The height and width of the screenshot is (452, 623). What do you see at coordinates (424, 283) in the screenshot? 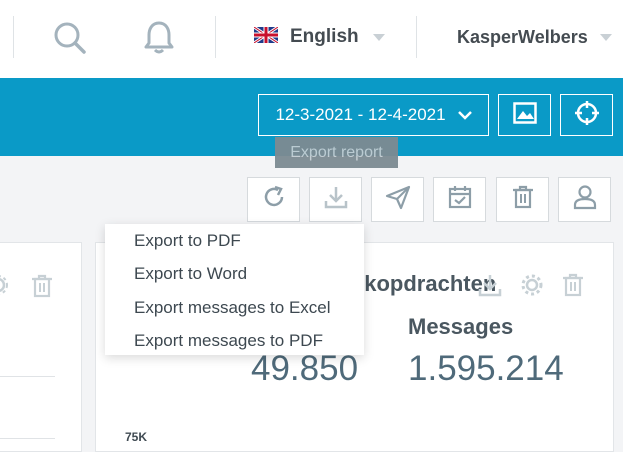
I see `widget-title: ekopdrachten` at bounding box center [424, 283].